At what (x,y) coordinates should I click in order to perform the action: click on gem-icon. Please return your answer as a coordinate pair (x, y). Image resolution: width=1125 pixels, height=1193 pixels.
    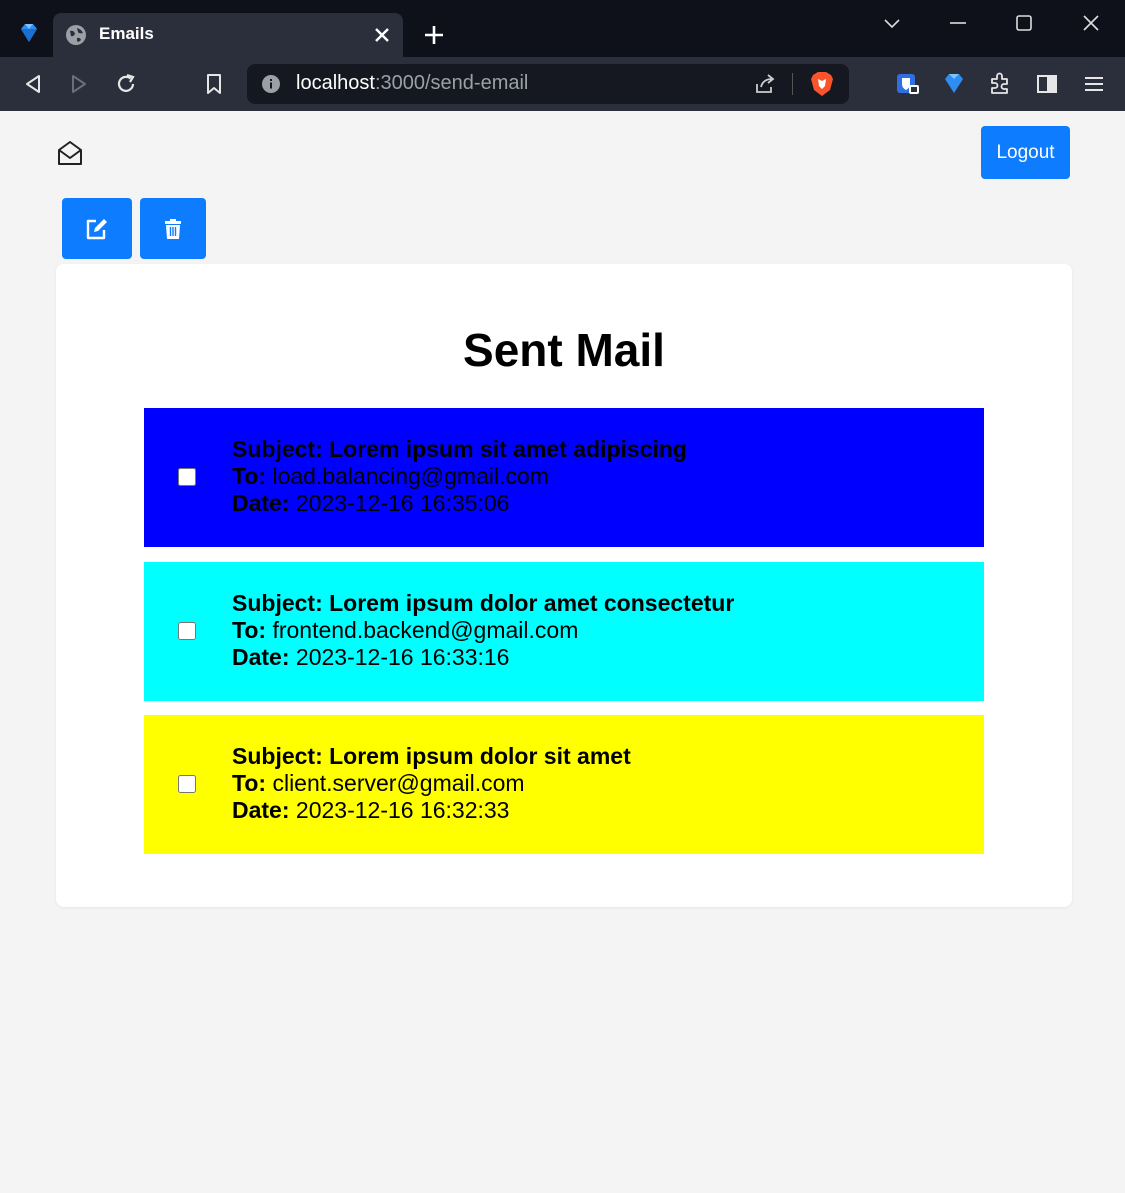
    Looking at the image, I should click on (29, 33).